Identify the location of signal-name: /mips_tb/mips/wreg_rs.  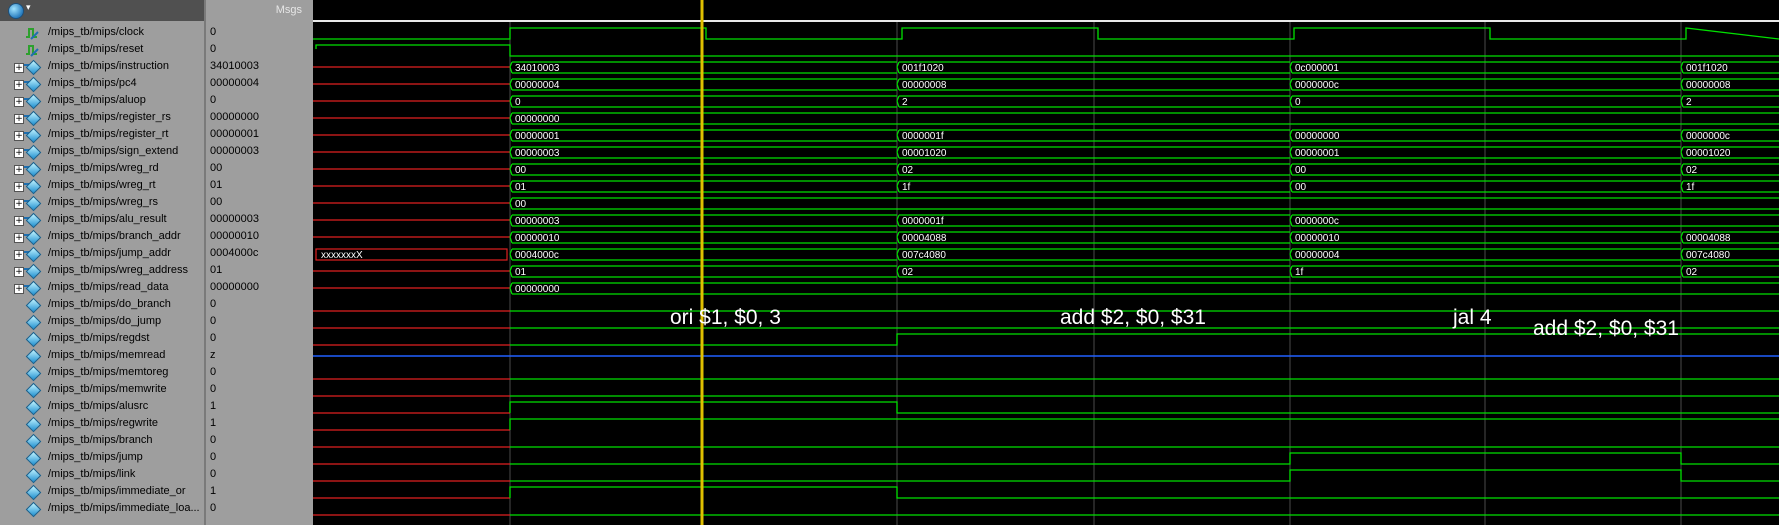
(103, 202).